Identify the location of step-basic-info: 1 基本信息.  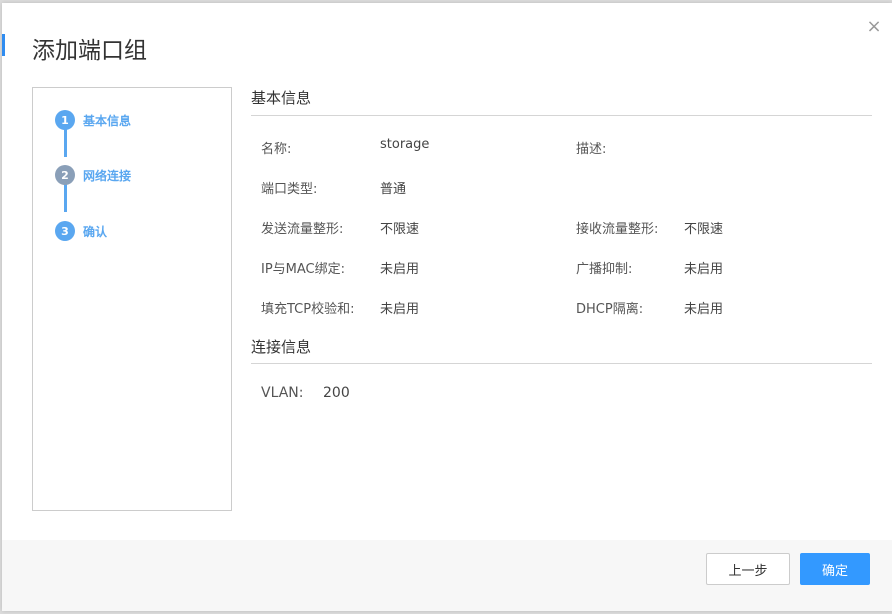
(93, 120).